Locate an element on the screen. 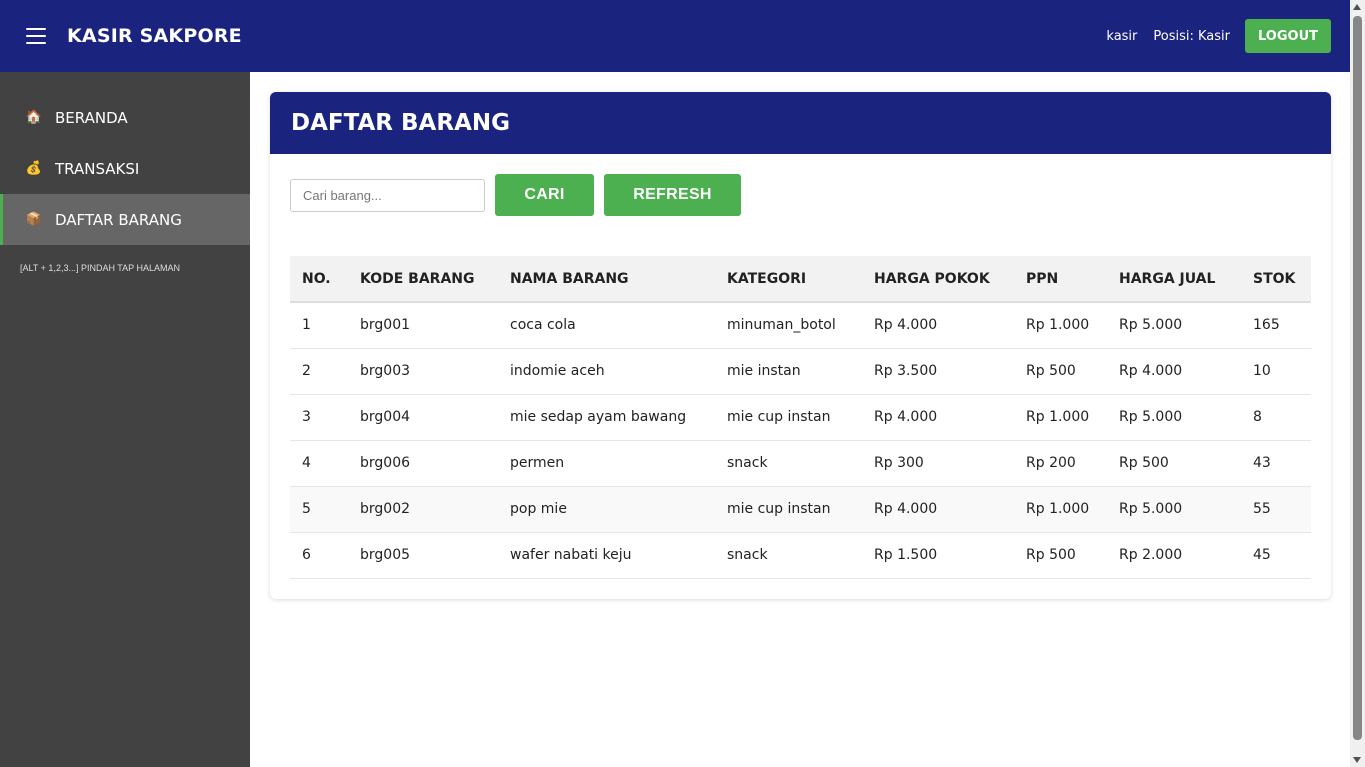 The height and width of the screenshot is (767, 1365). table-cell: brg005 is located at coordinates (423, 555).